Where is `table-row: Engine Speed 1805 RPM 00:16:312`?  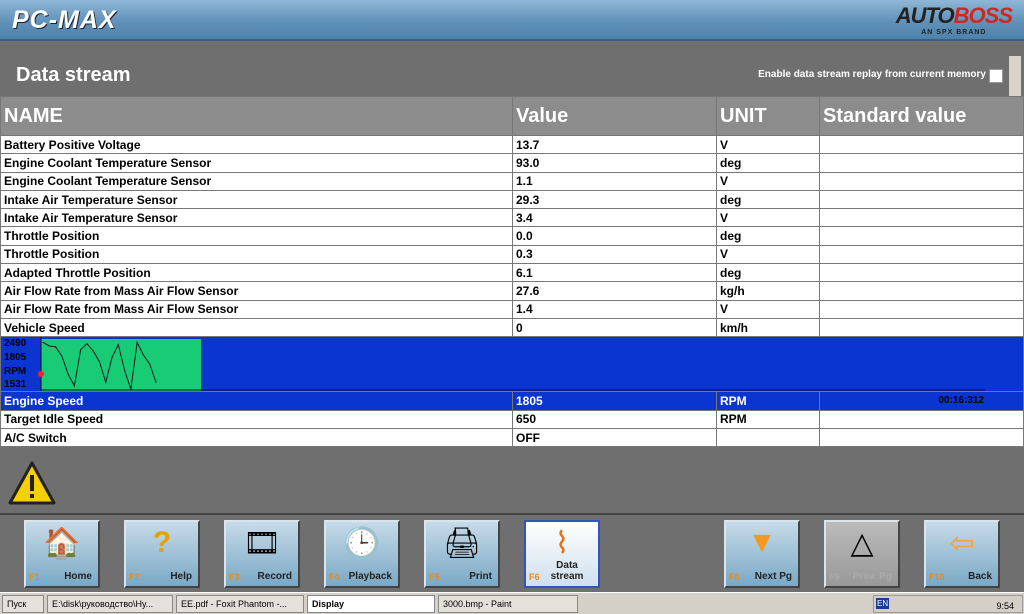 table-row: Engine Speed 1805 RPM 00:16:312 is located at coordinates (512, 401).